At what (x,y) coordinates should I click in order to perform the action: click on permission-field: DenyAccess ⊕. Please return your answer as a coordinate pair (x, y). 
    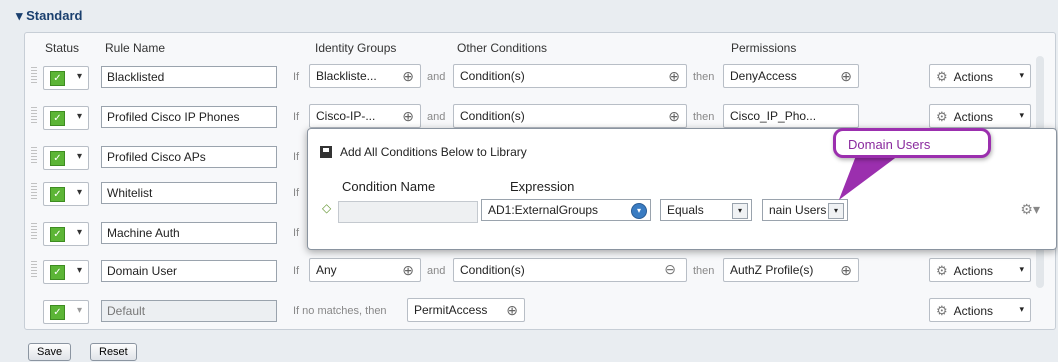
    Looking at the image, I should click on (791, 76).